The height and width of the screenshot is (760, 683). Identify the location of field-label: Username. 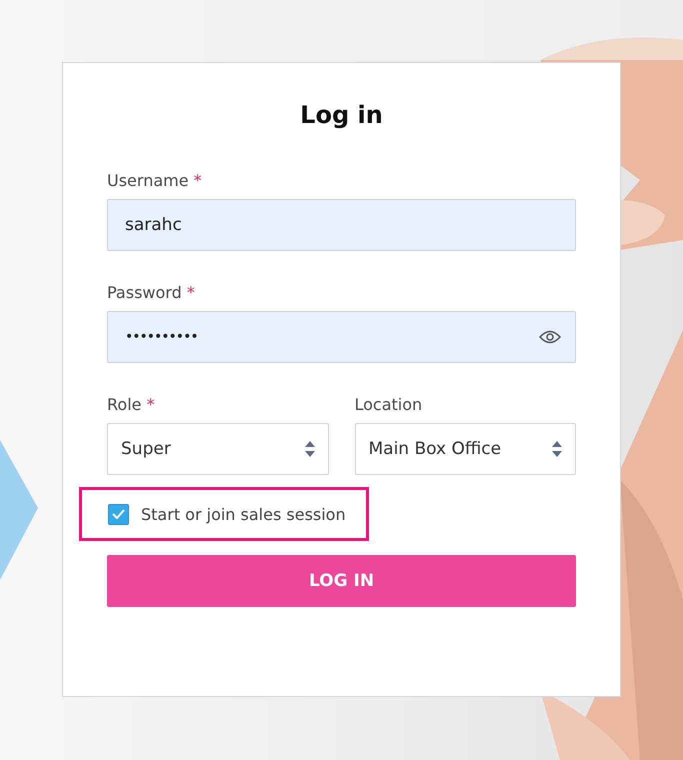
(148, 180).